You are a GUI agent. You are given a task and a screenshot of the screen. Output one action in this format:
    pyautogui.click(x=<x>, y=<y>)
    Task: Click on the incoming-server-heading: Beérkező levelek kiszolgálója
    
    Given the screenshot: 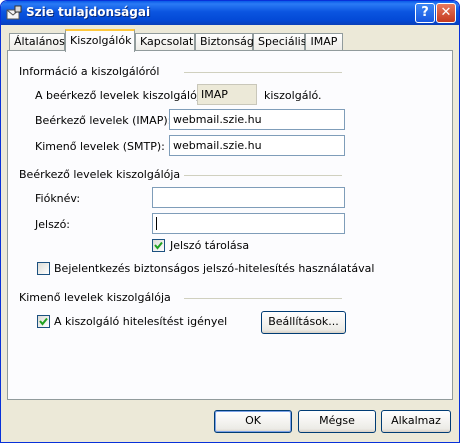 What is the action you would take?
    pyautogui.click(x=100, y=174)
    